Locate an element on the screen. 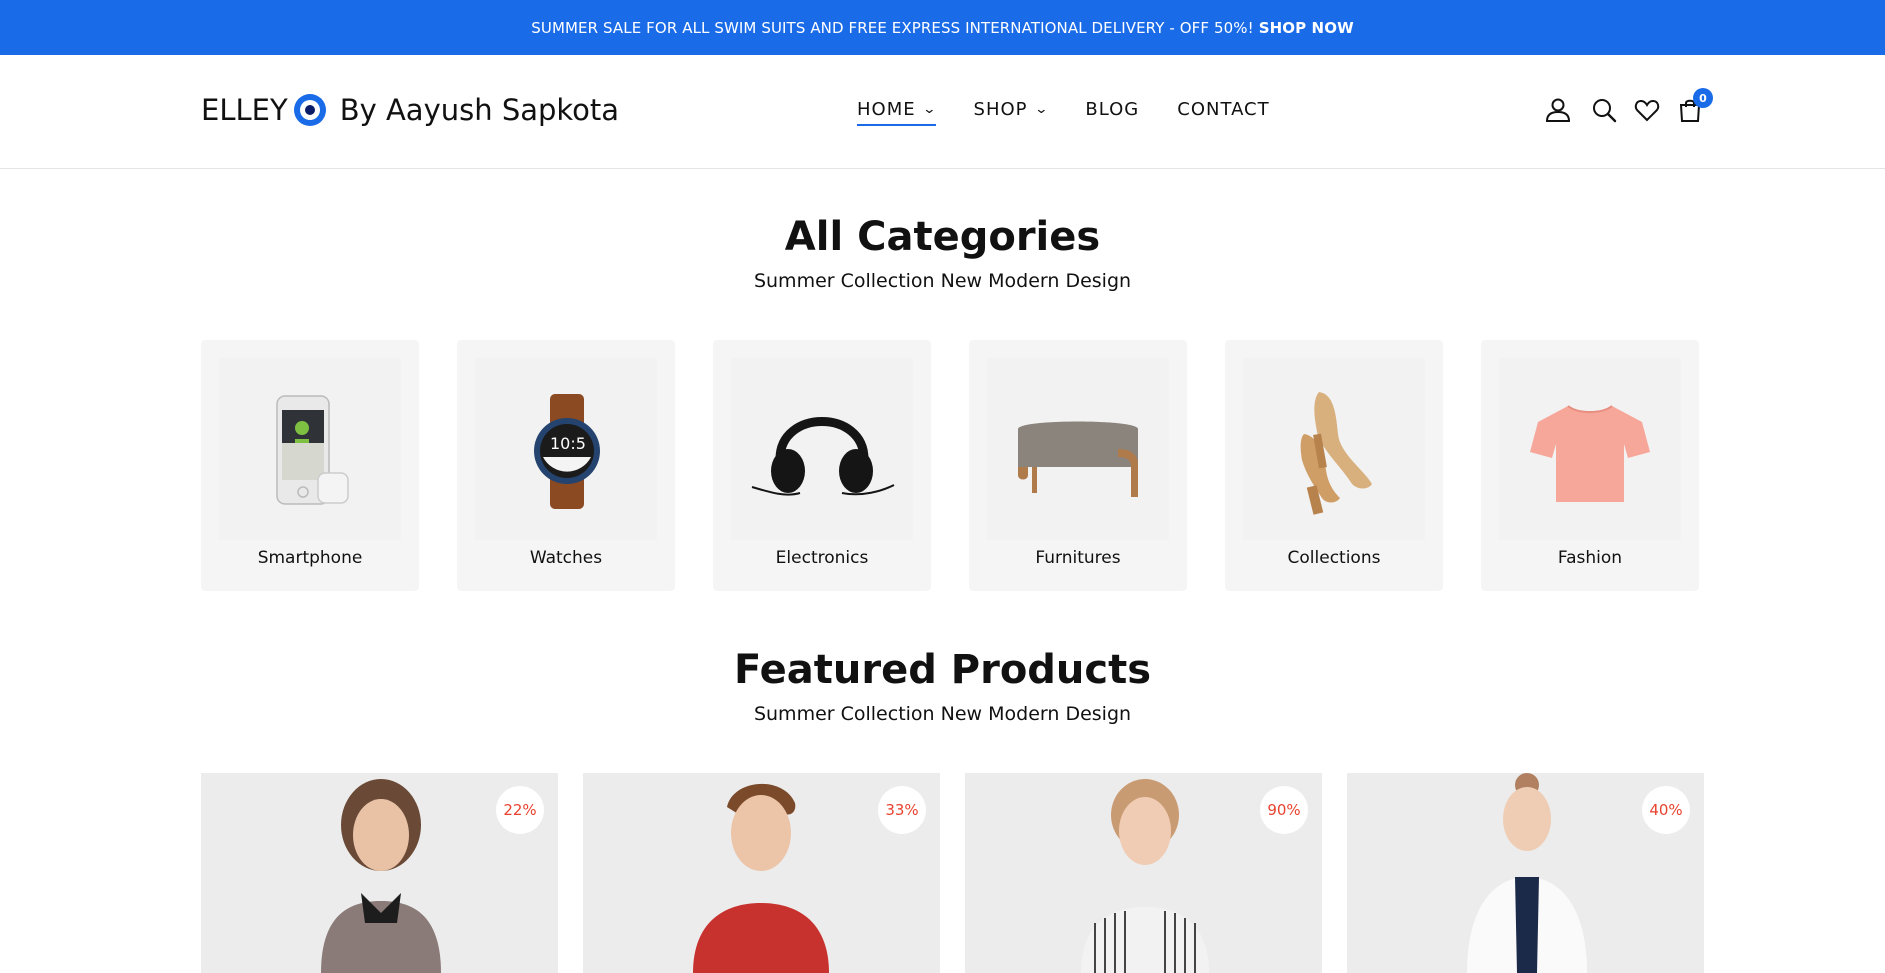 The width and height of the screenshot is (1885, 973). discount-badge: 40% is located at coordinates (1666, 810).